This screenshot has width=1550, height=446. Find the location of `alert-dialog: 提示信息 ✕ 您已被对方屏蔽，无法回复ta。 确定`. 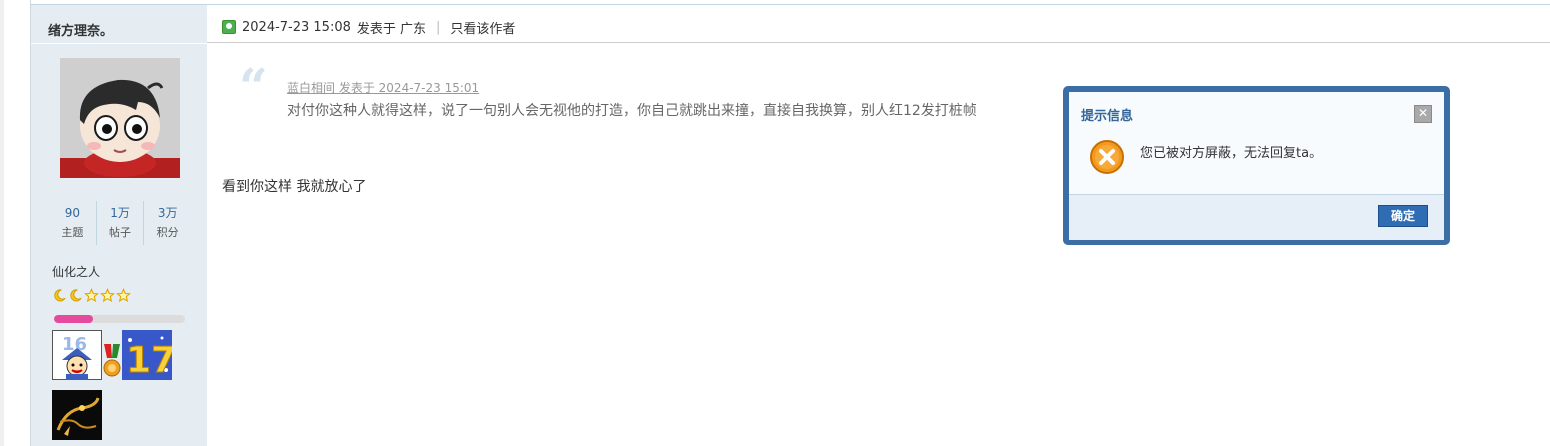

alert-dialog: 提示信息 ✕ 您已被对方屏蔽，无法回复ta。 确定 is located at coordinates (1256, 165).